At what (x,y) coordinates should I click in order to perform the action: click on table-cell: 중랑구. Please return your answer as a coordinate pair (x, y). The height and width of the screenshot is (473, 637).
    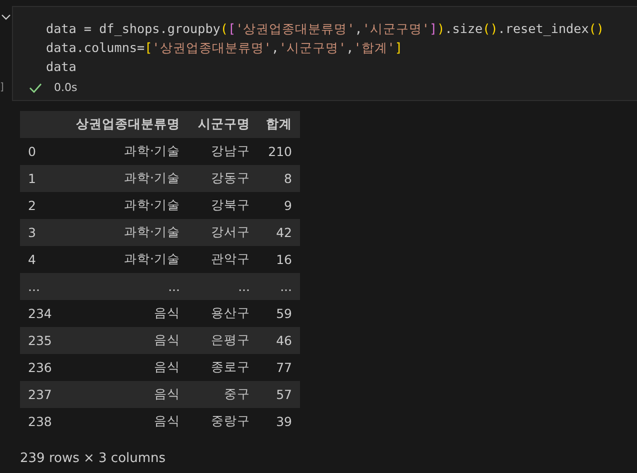
    Looking at the image, I should click on (222, 421).